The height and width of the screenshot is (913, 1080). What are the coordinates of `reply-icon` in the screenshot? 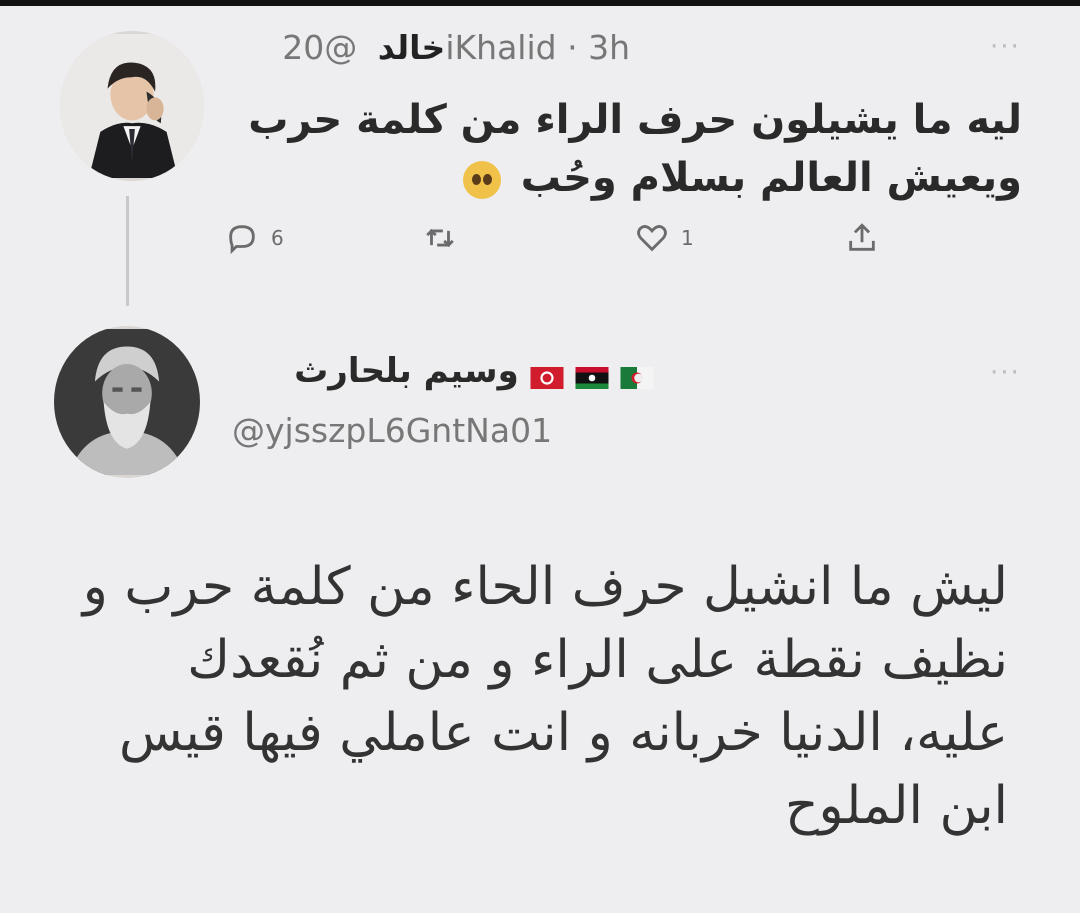 It's located at (242, 240).